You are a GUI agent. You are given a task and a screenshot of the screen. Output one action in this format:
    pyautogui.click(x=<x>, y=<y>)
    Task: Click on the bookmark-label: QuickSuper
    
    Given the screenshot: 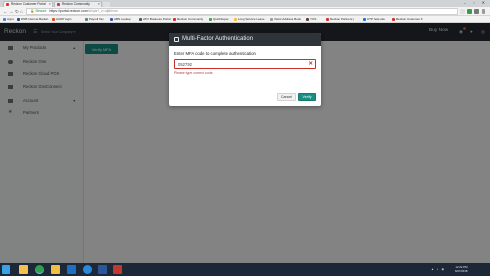 What is the action you would take?
    pyautogui.click(x=221, y=19)
    